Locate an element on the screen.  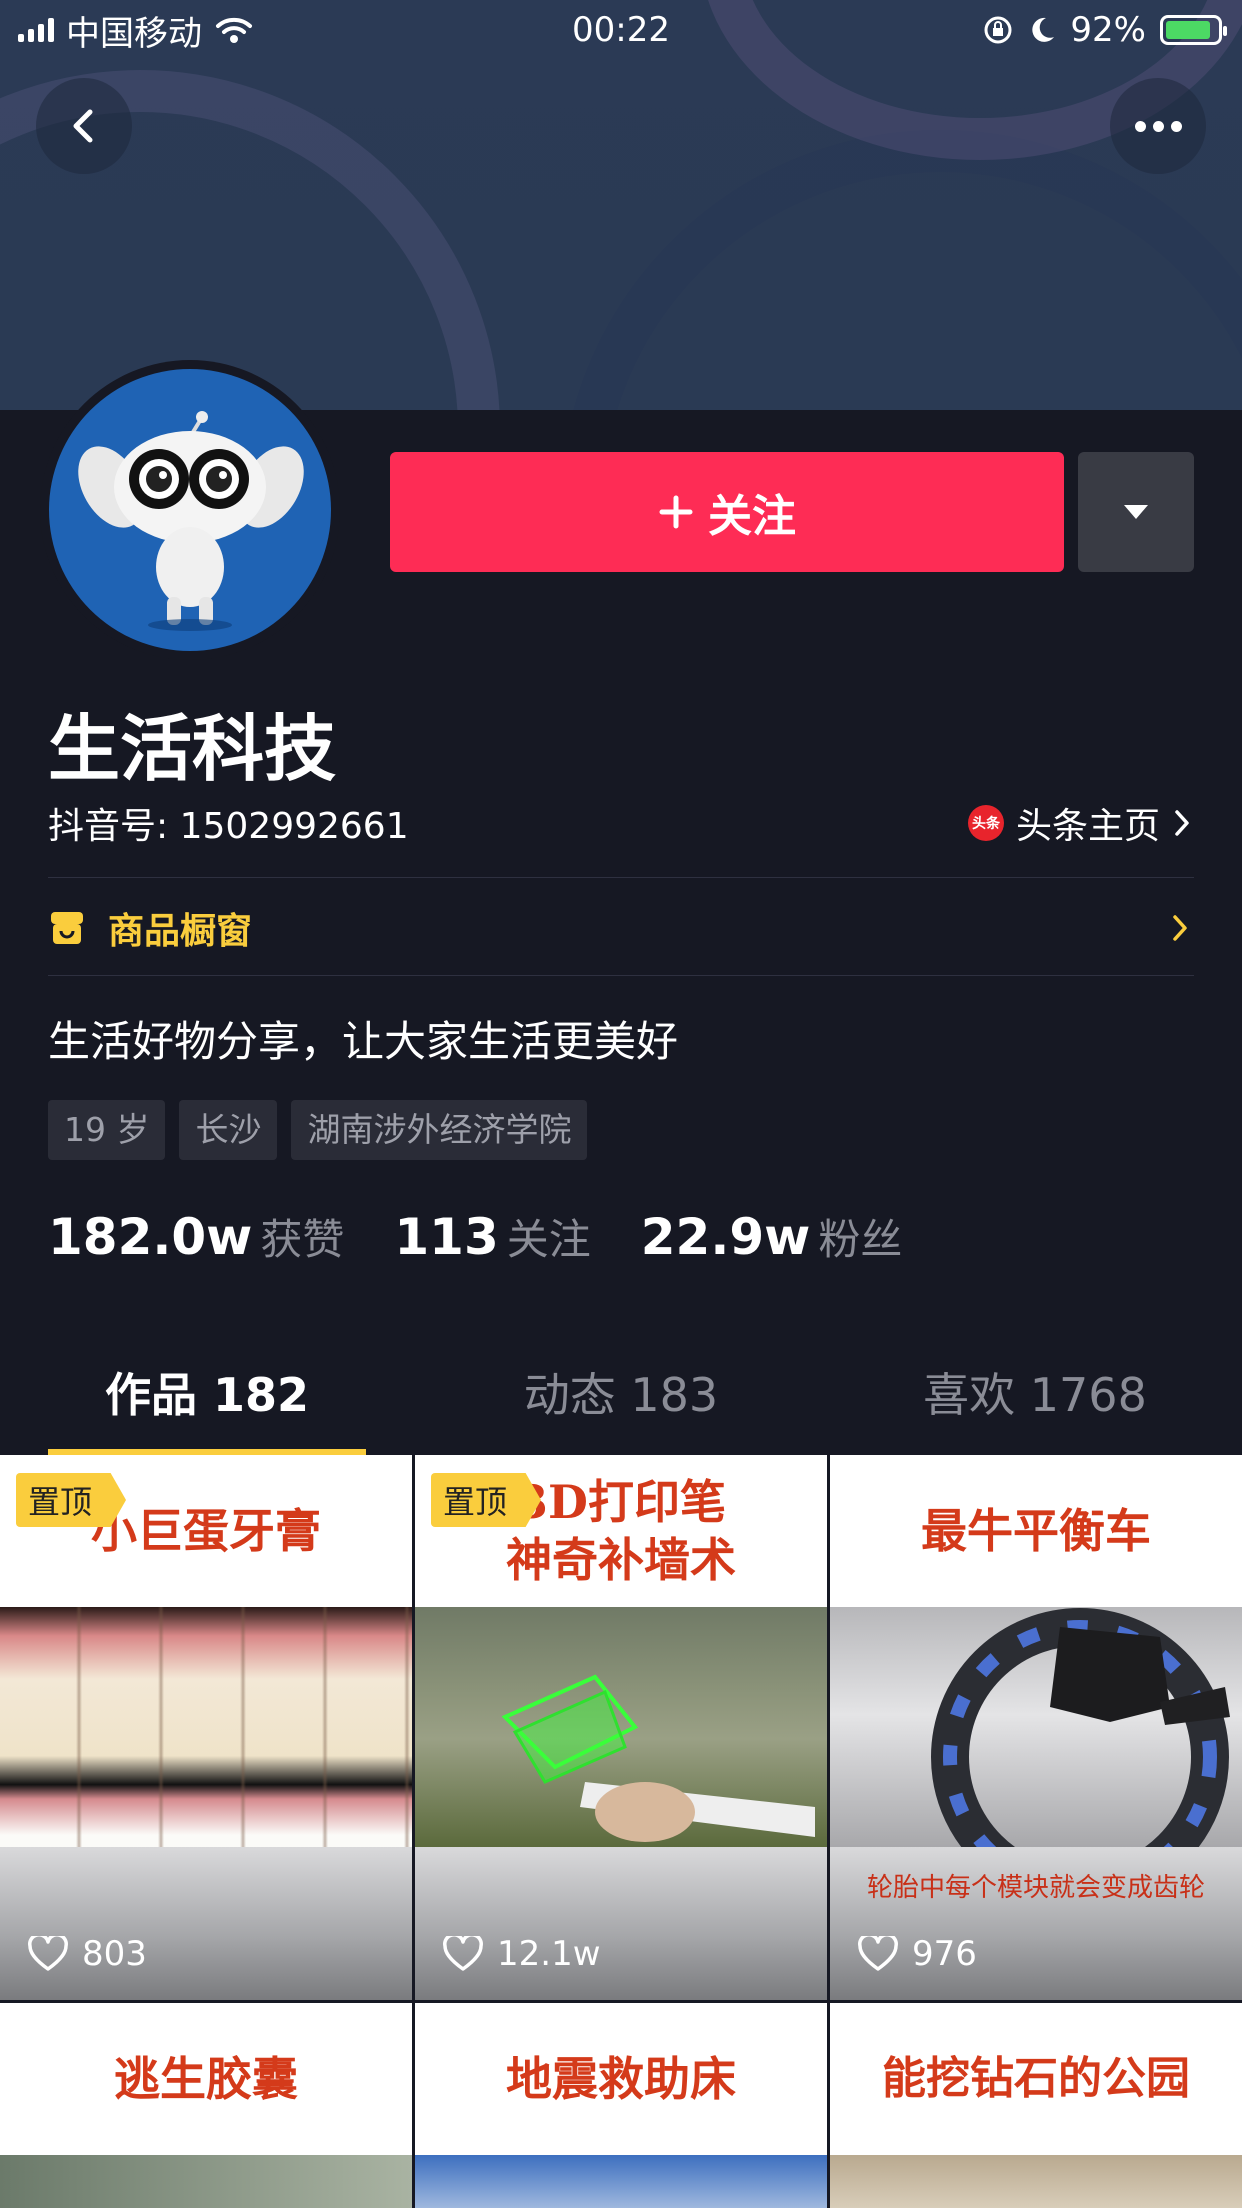
battery-icon is located at coordinates (1193, 30).